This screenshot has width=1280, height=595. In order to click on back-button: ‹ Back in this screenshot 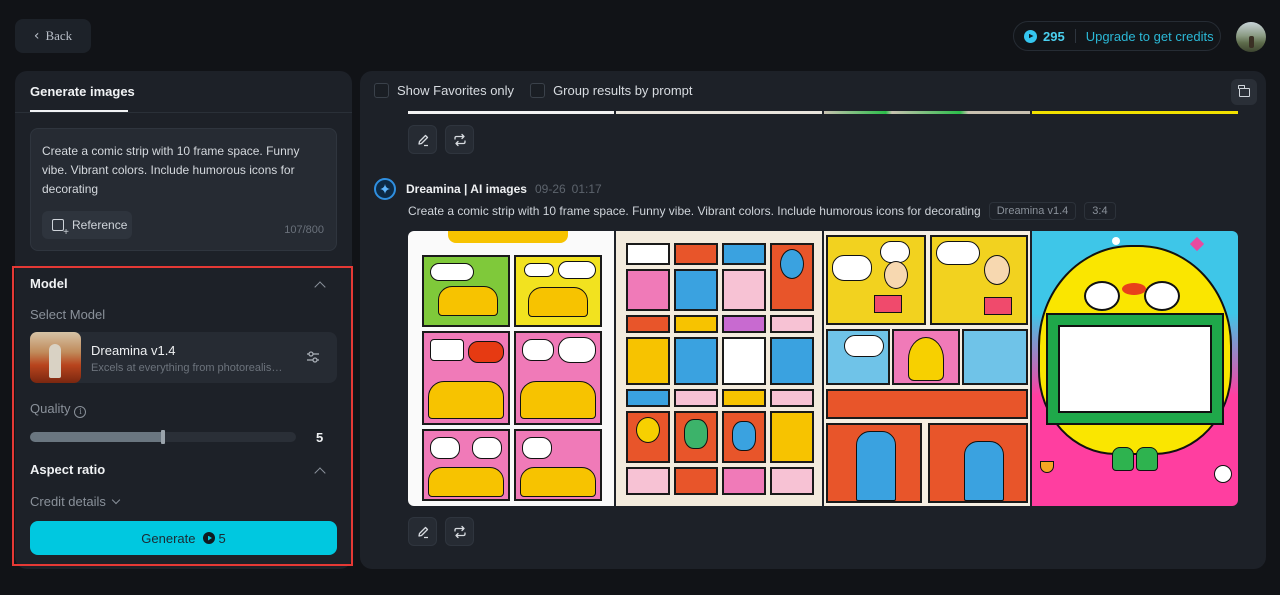, I will do `click(53, 36)`.